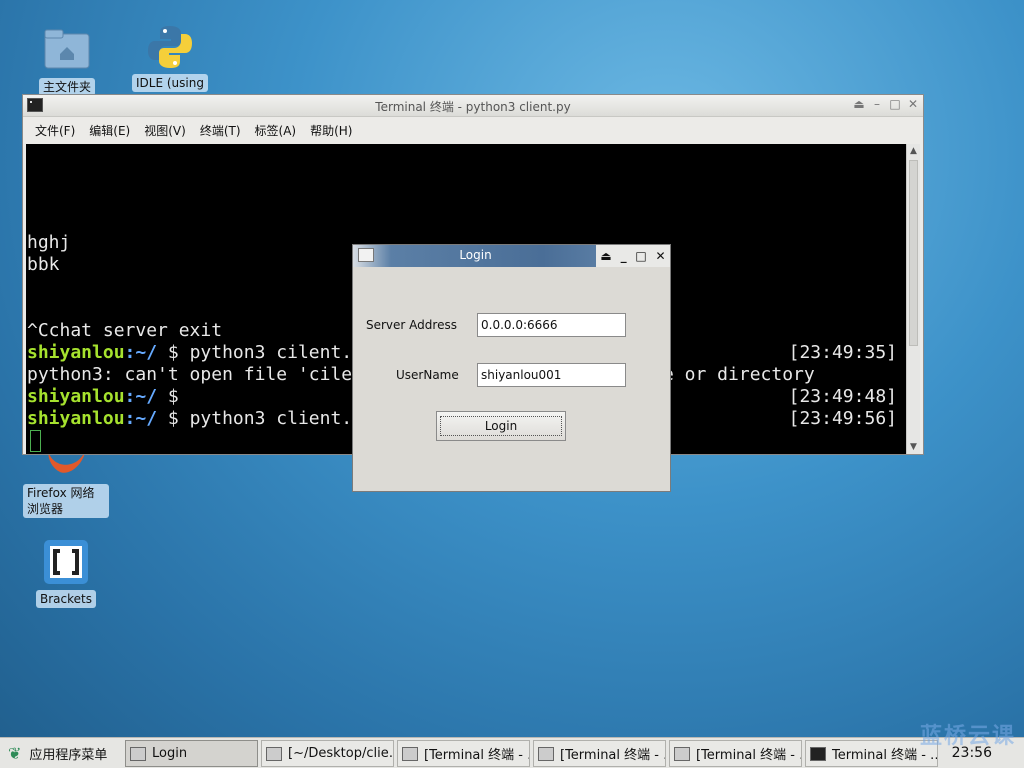 Image resolution: width=1024 pixels, height=768 pixels. I want to click on terminal-line: shiyanlou:~/ $, so click(103, 397).